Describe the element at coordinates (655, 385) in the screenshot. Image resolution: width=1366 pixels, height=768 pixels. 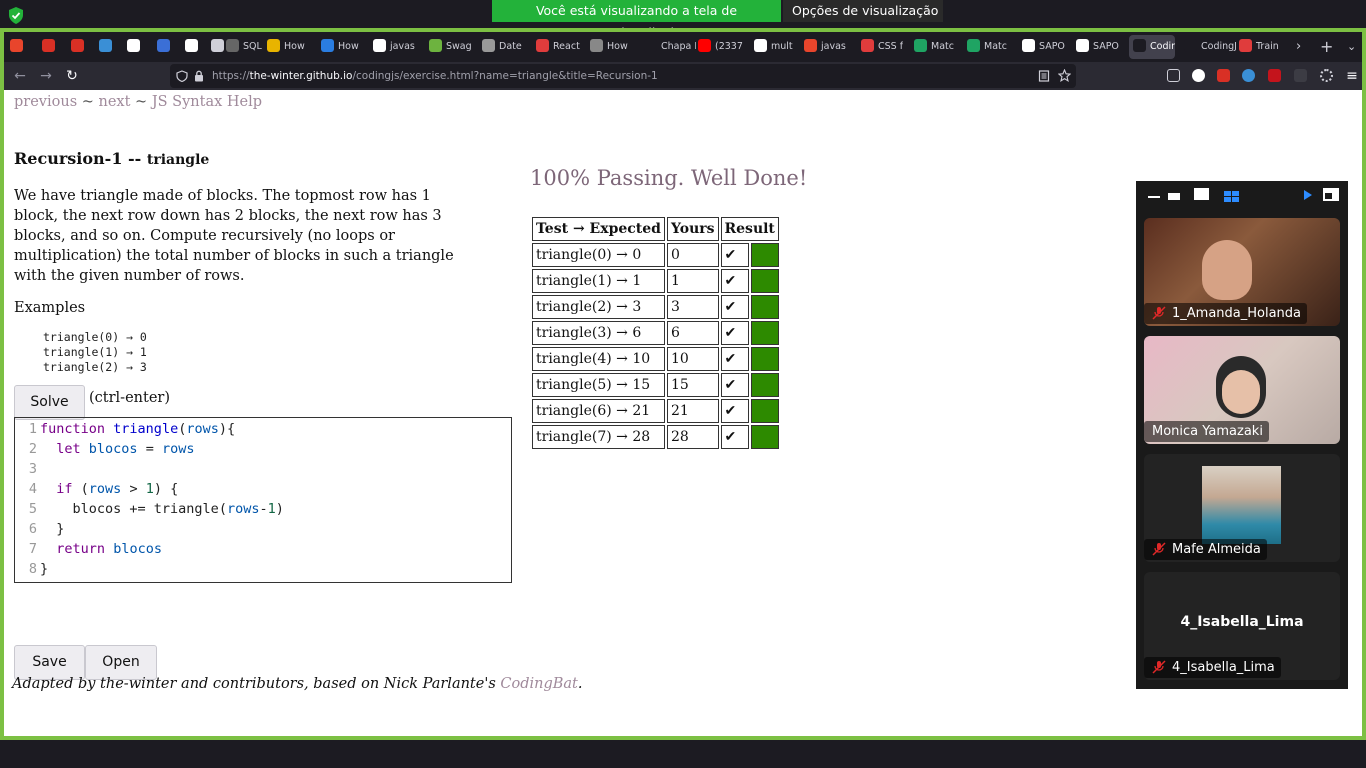
I see `table-row: triangle(5) → 15 15 ✔` at that location.